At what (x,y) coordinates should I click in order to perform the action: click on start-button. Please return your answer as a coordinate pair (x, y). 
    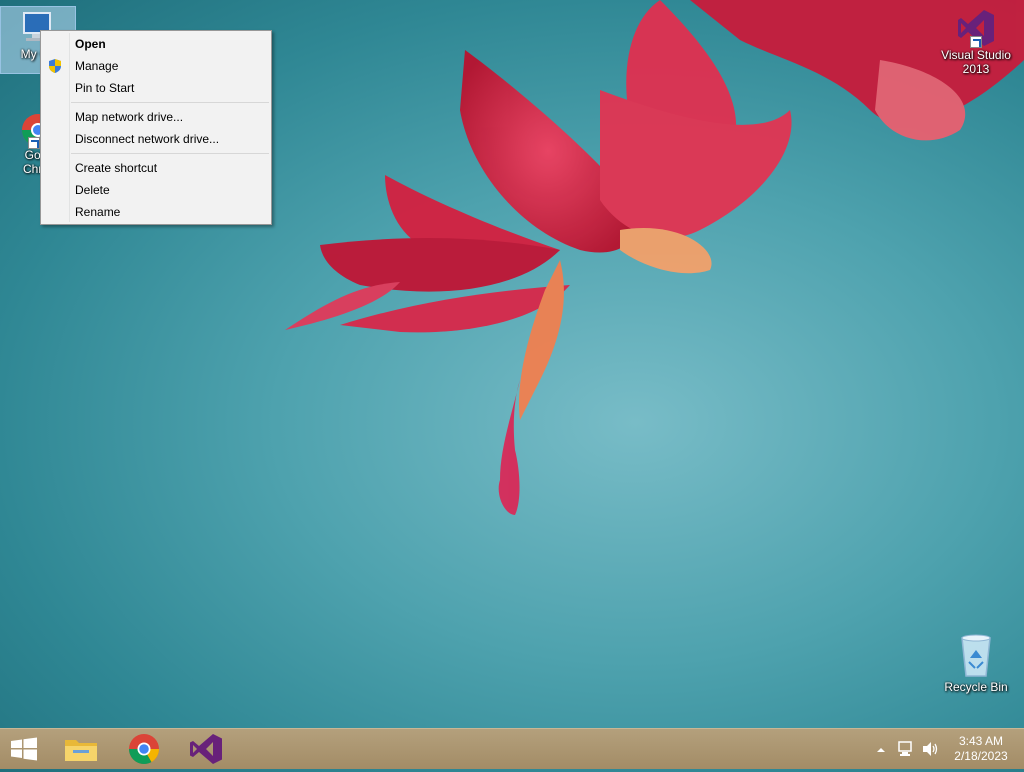
    Looking at the image, I should click on (24, 749).